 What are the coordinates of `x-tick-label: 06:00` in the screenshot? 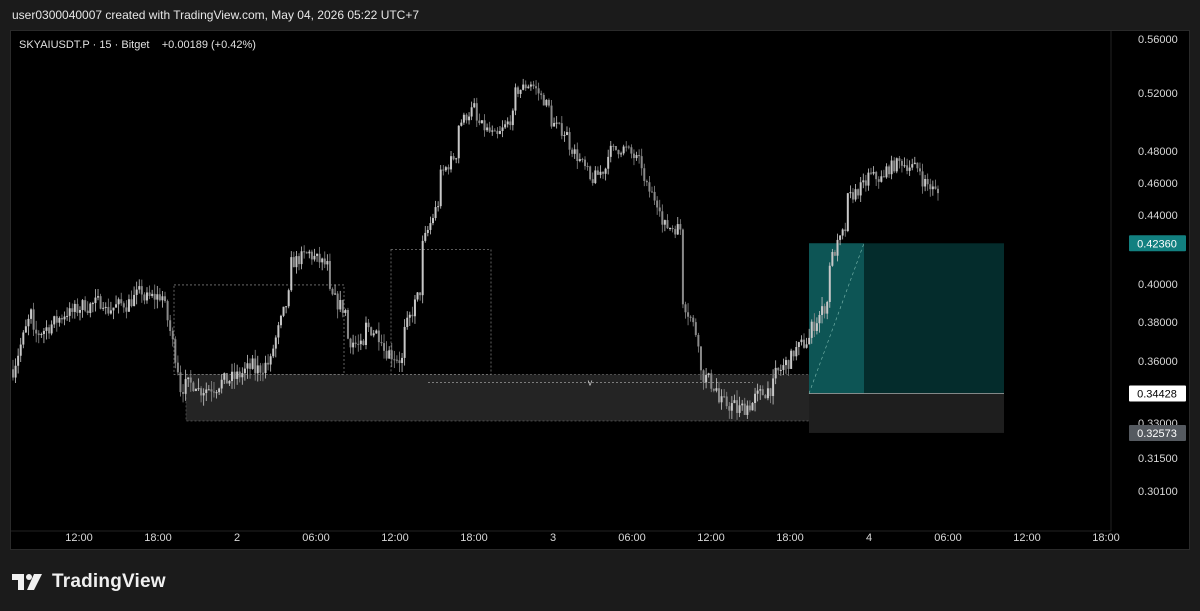 It's located at (316, 538).